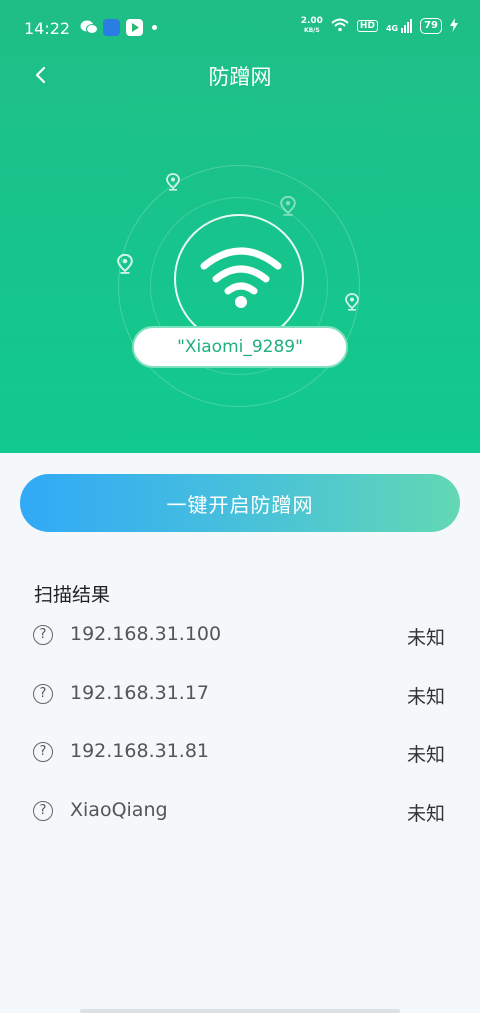  Describe the element at coordinates (240, 637) in the screenshot. I see `device-row: ? 192.168.31.100 未知` at that location.